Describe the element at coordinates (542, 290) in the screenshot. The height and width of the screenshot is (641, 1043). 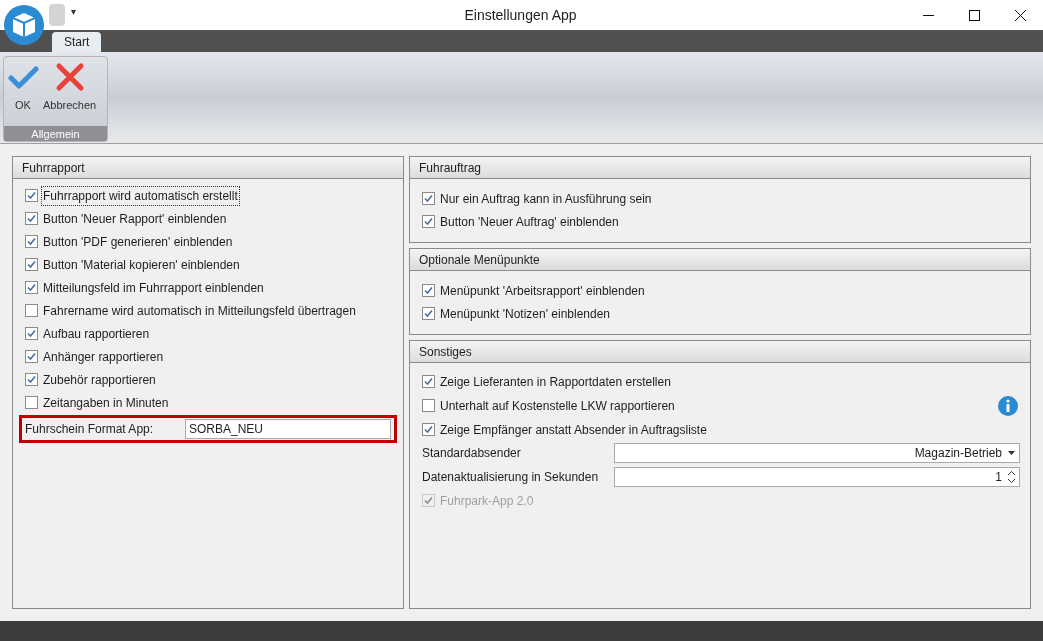
I see `checkbox-label: Menüpunkt 'Arbeitsrapport' einblenden` at that location.